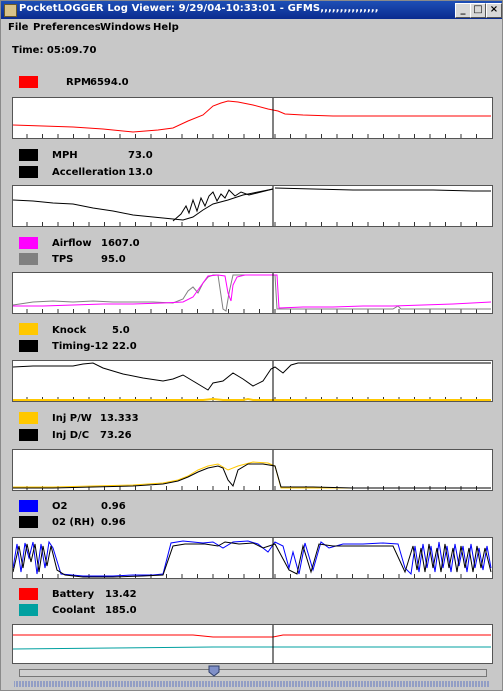  Describe the element at coordinates (10, 10) in the screenshot. I see `app-icon` at that location.